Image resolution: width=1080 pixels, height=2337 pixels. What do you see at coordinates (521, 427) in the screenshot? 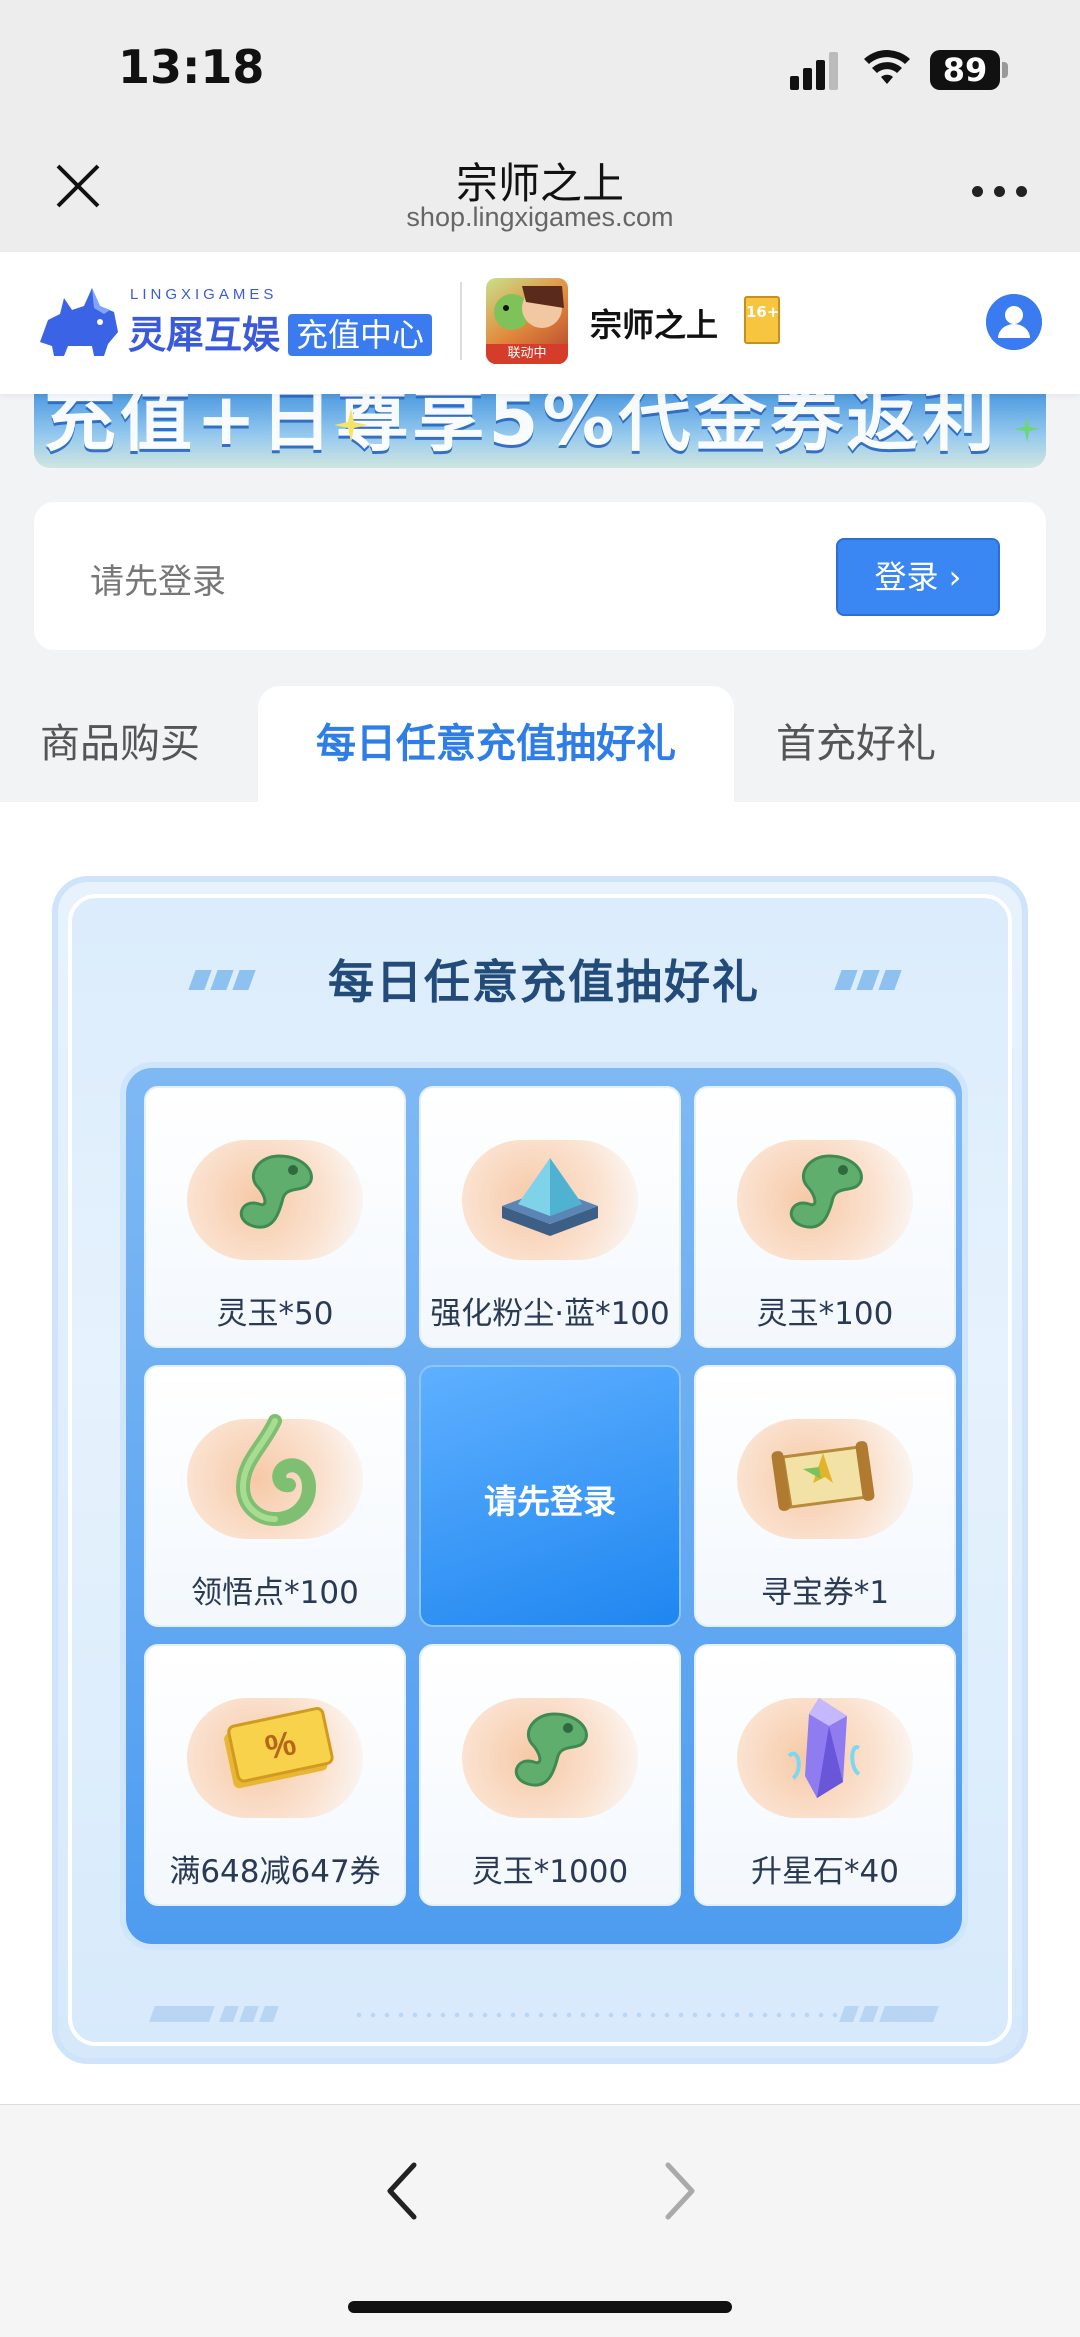
I see `banner-text: 充值+日尊享5%代金券返利` at bounding box center [521, 427].